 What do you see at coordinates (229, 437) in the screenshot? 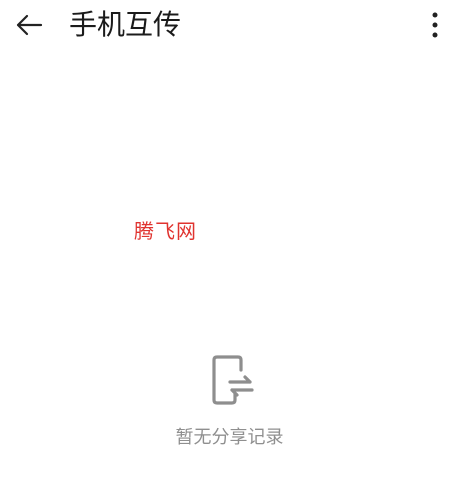
I see `empty-state-message: 暂无分享记录` at bounding box center [229, 437].